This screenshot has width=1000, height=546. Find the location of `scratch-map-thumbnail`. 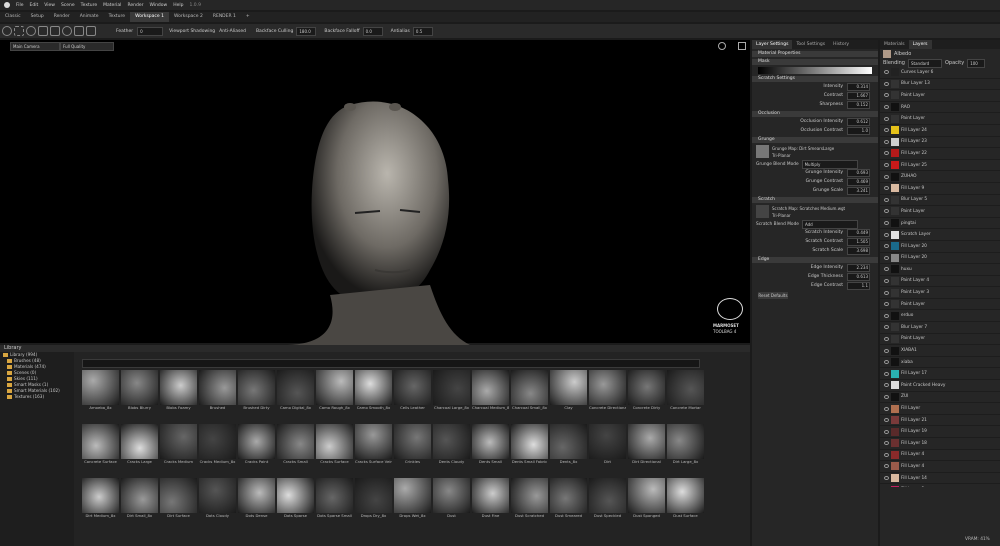

scratch-map-thumbnail is located at coordinates (762, 211).